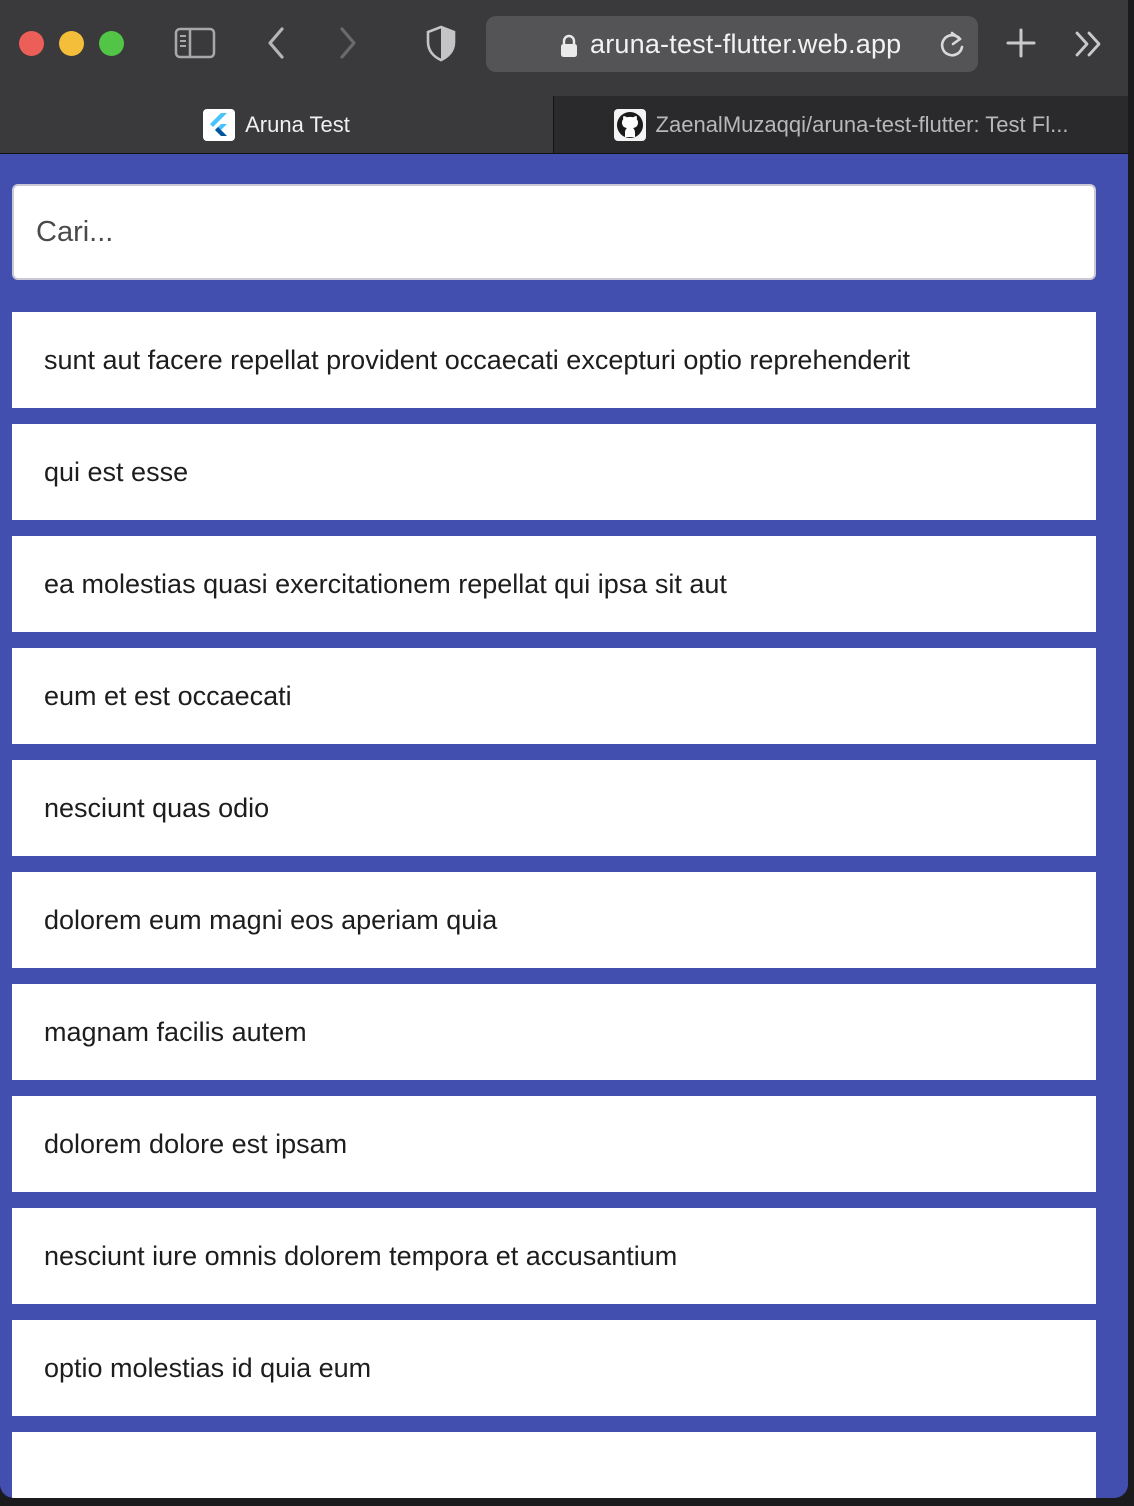 Image resolution: width=1134 pixels, height=1506 pixels. I want to click on list-item: dolorem eum magni eos aperiam quia, so click(554, 920).